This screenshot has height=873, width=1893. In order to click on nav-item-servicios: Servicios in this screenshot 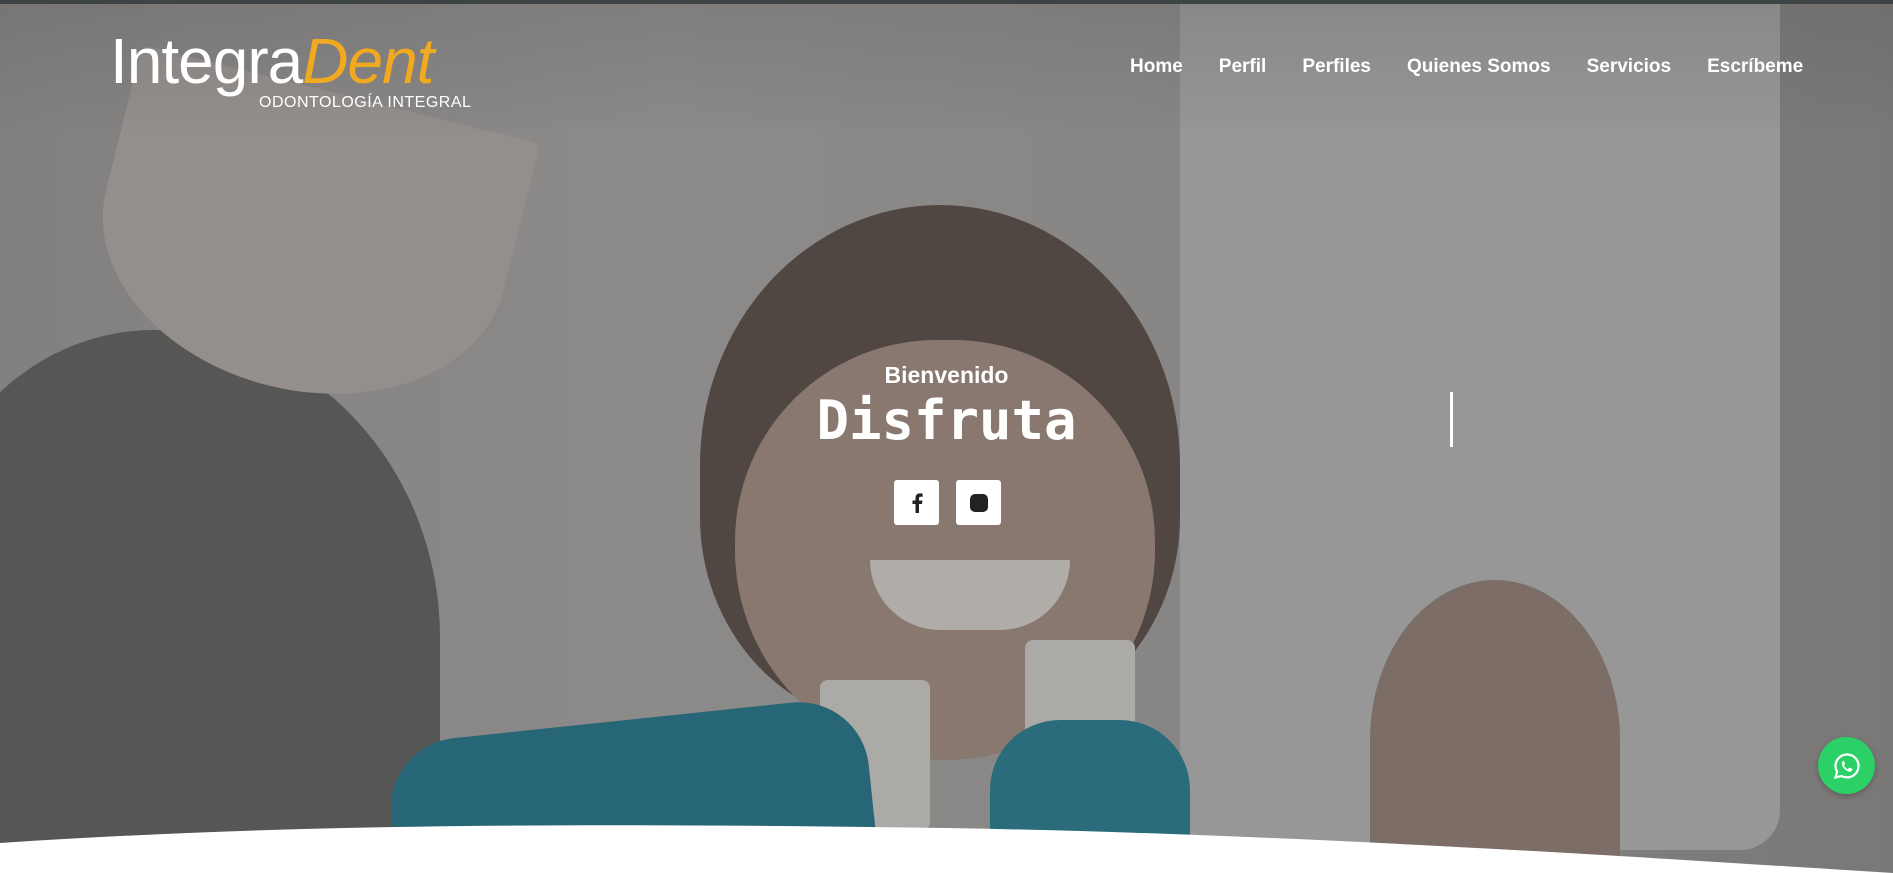, I will do `click(1629, 67)`.